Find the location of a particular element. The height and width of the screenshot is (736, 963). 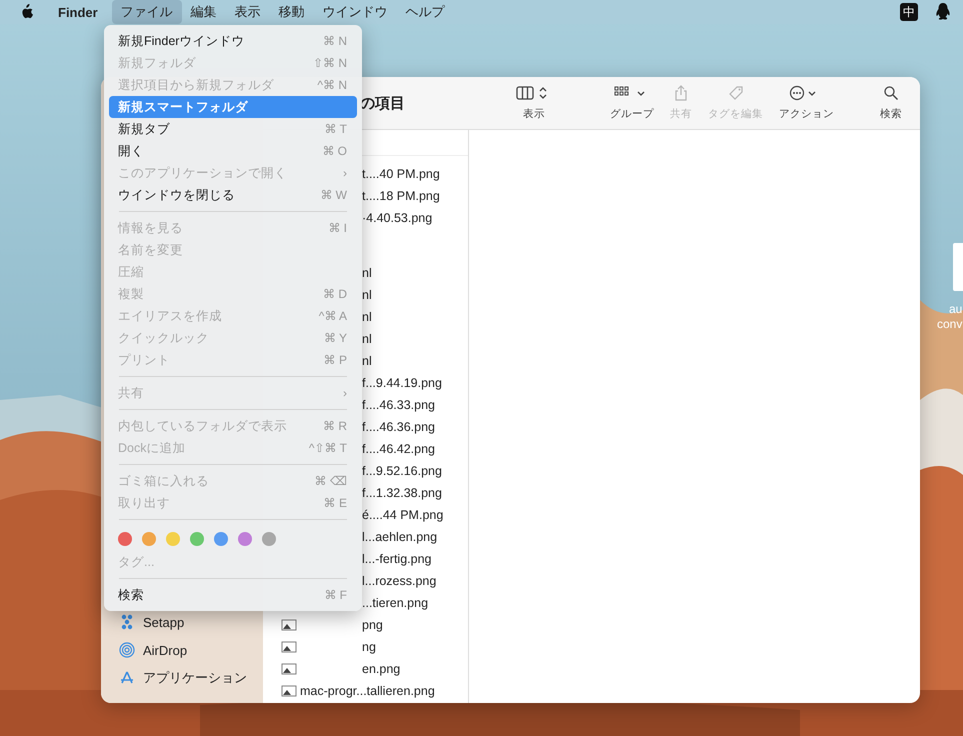

apple-logo-icon is located at coordinates (27, 12).